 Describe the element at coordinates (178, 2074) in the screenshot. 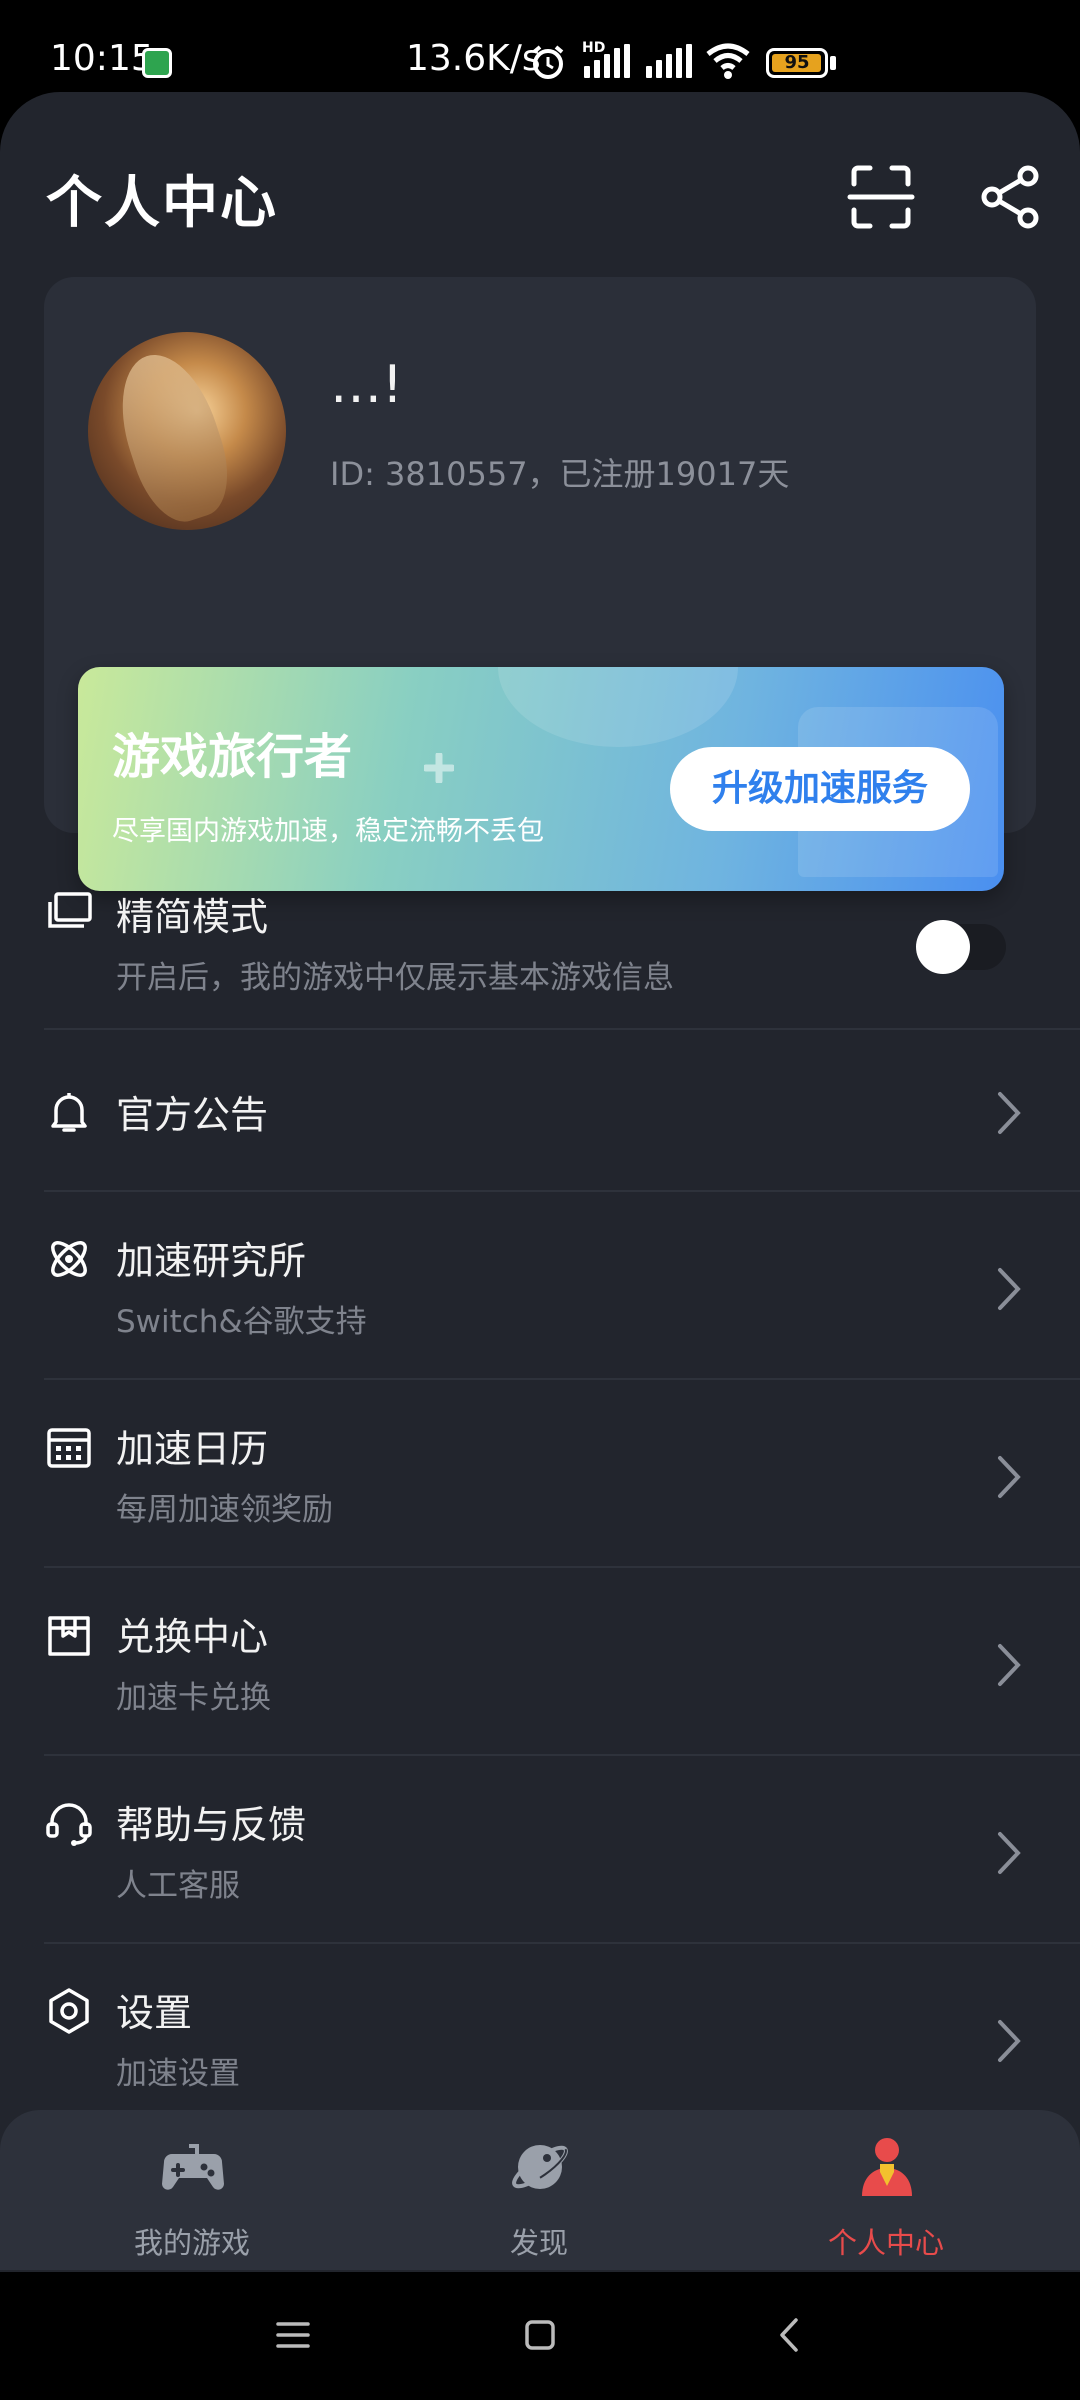

I see `menu-sublabel: 加速设置` at that location.